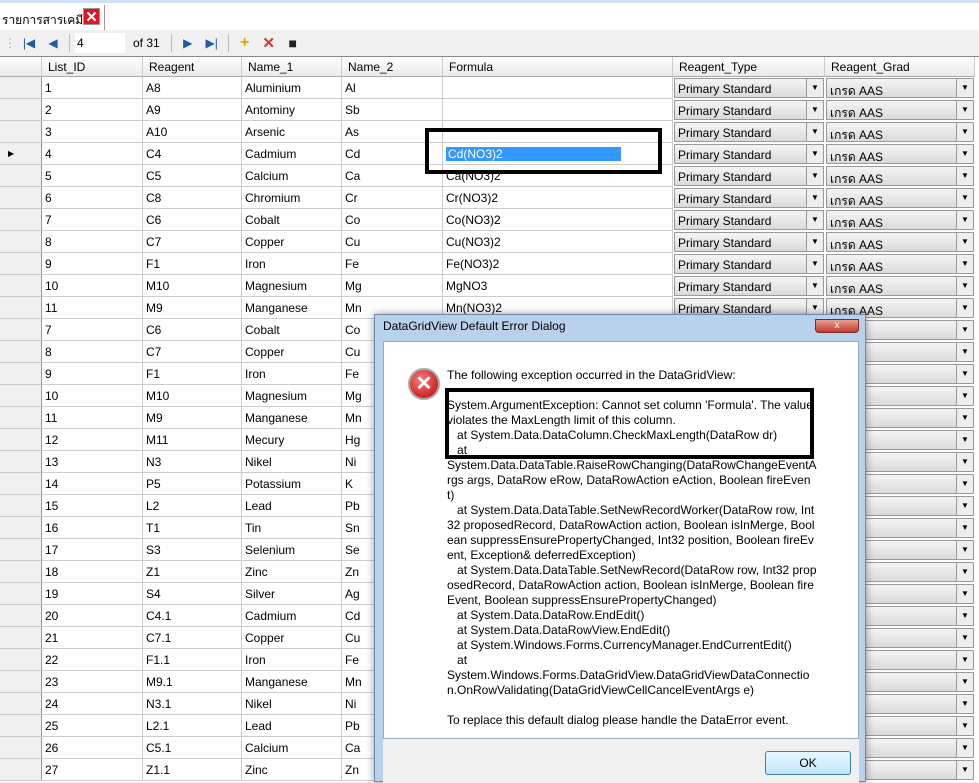 The width and height of the screenshot is (979, 783). I want to click on cell-name-2: Cu, so click(392, 242).